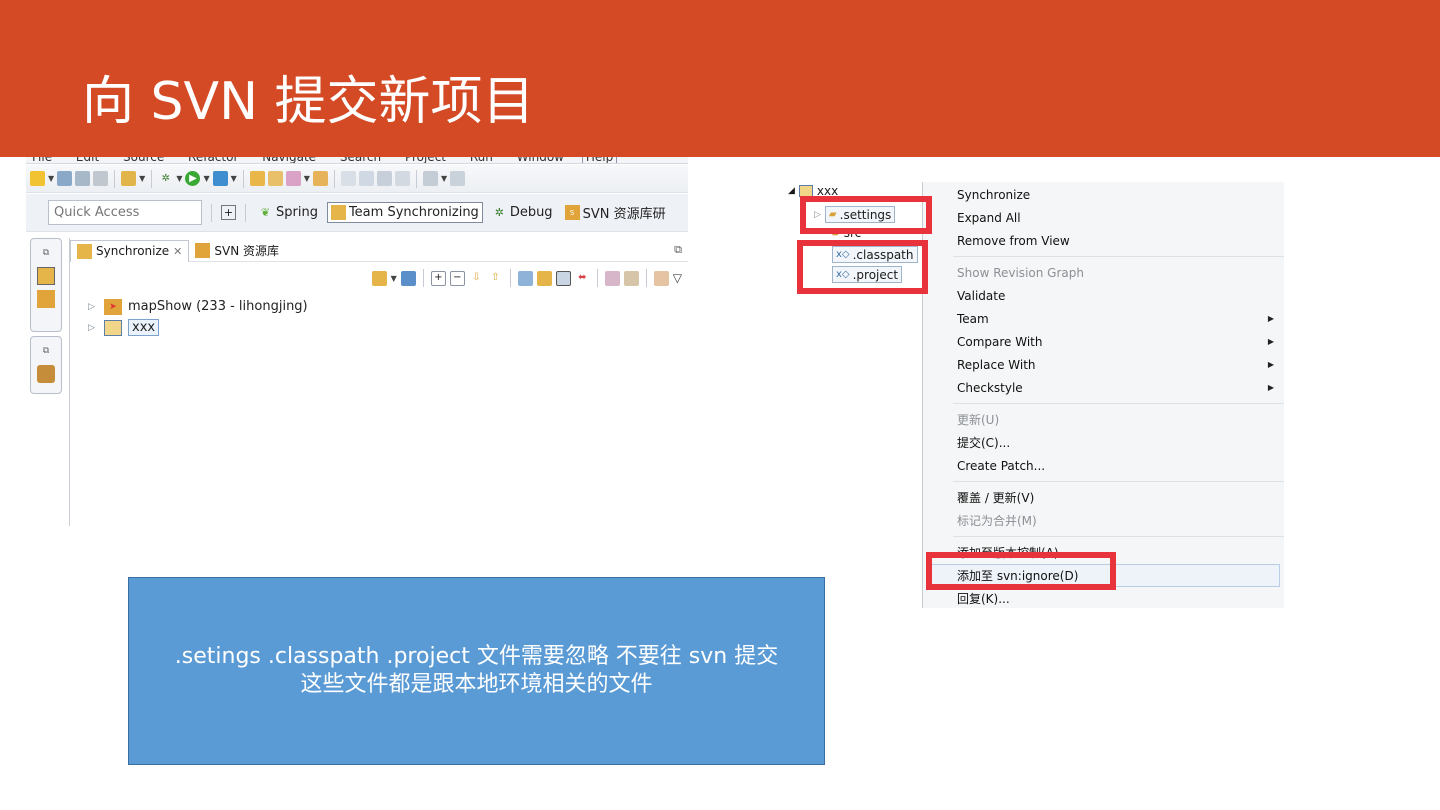 The height and width of the screenshot is (810, 1440). I want to click on synchronize-tree: ▷ ➤ mapShow (233 - lihongjing) ▷ xxx, so click(198, 317).